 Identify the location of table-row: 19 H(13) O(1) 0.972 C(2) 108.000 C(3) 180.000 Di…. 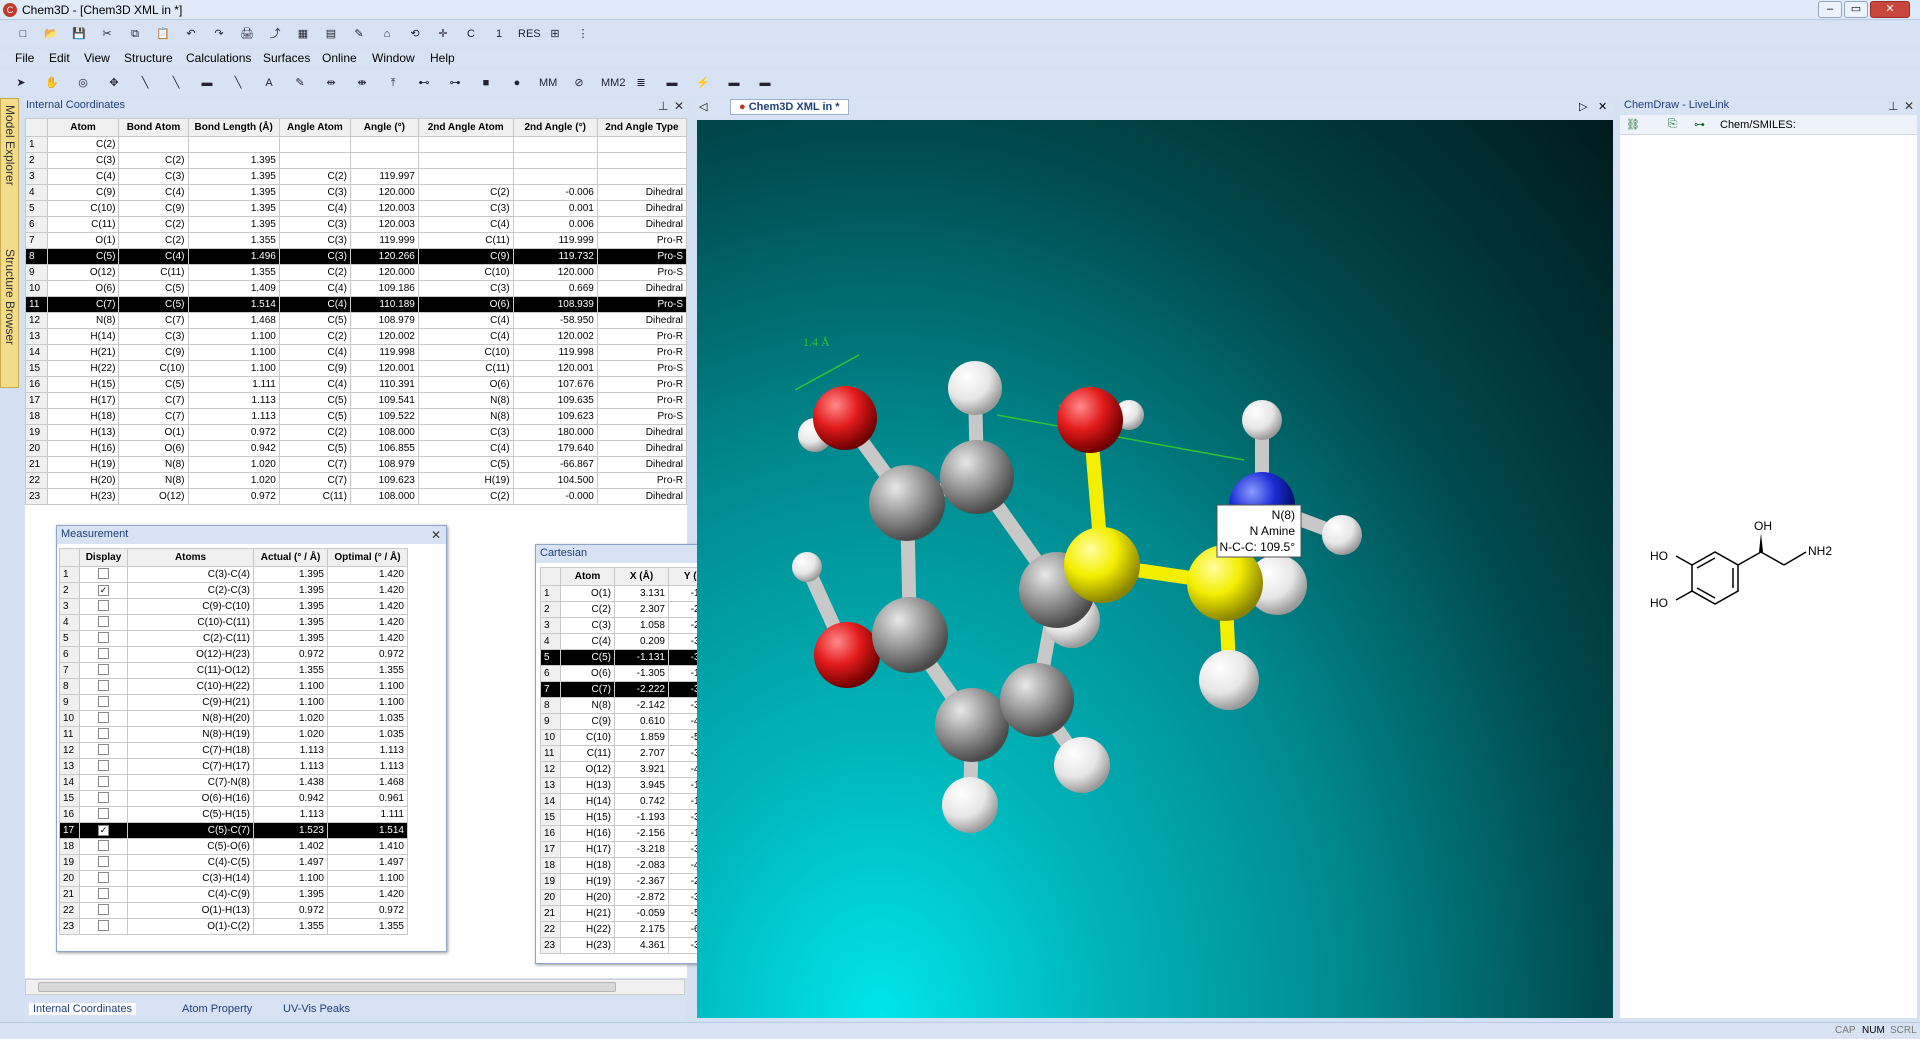
(356, 432).